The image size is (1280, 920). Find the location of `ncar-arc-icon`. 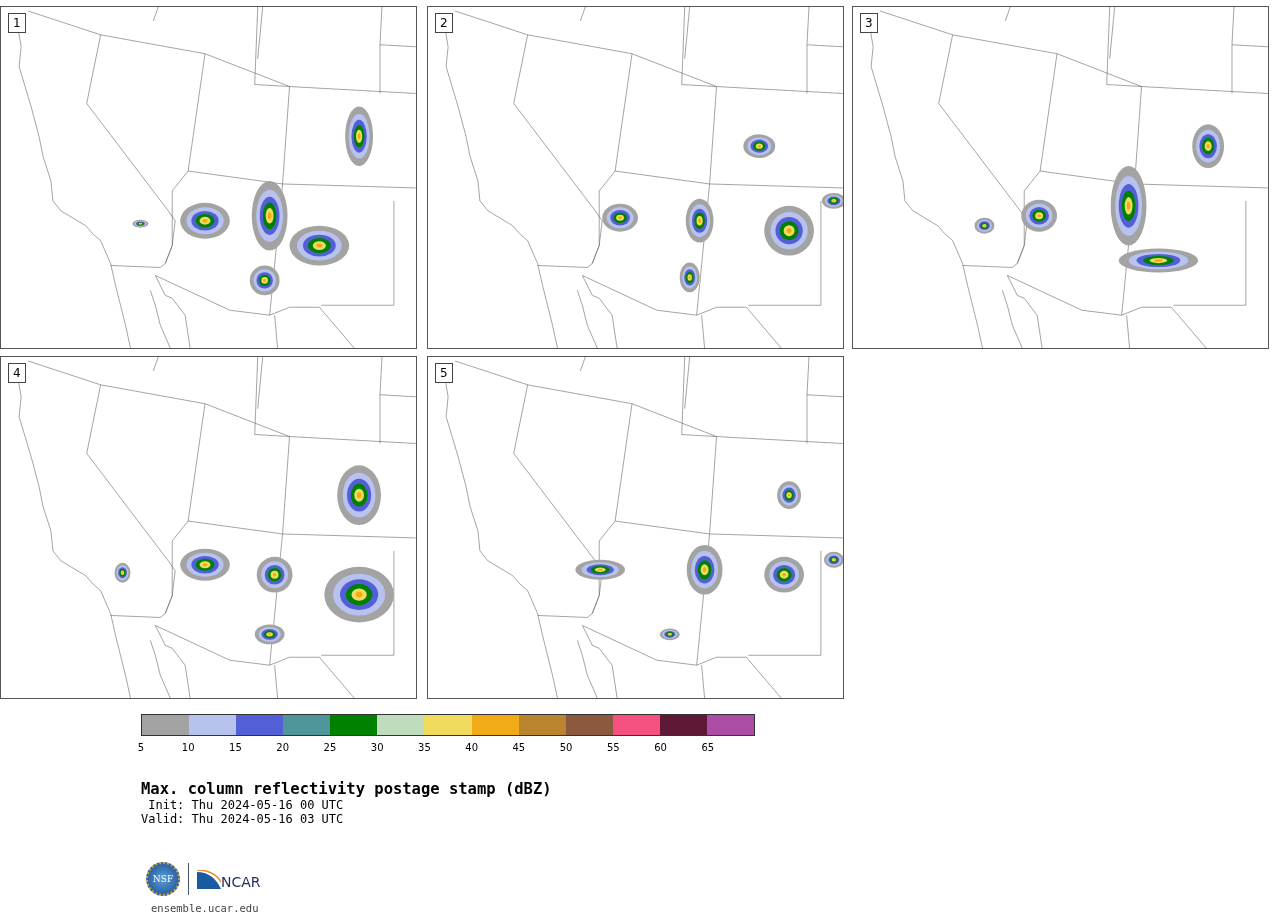

ncar-arc-icon is located at coordinates (209, 879).